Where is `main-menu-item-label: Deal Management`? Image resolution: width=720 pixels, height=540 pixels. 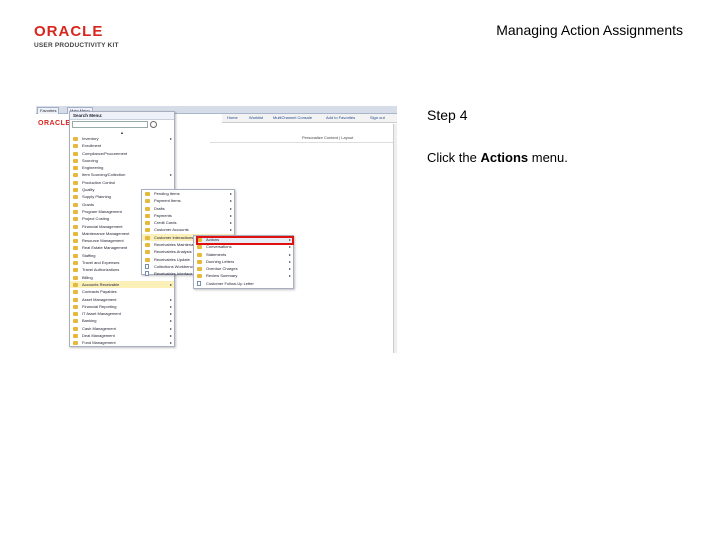
main-menu-item-label: Deal Management is located at coordinates (98, 336).